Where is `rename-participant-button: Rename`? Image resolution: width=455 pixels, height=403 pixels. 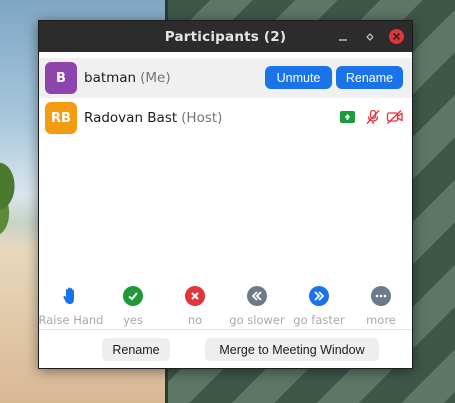 rename-participant-button: Rename is located at coordinates (369, 77).